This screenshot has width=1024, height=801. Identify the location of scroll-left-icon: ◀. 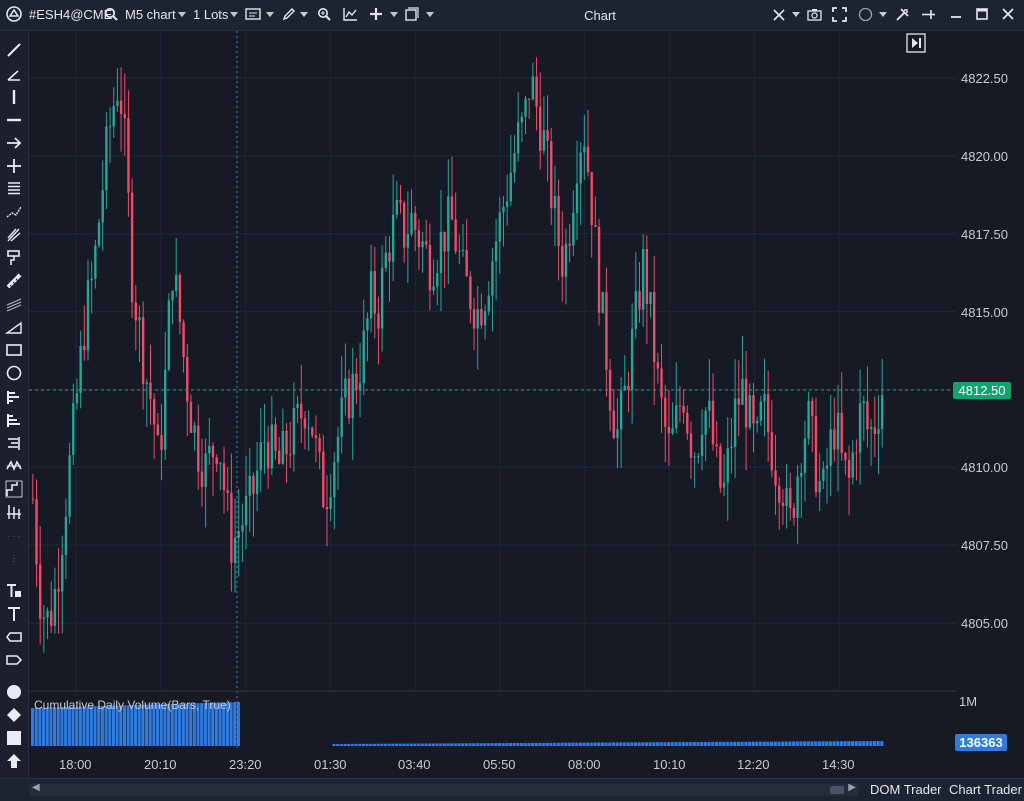
(36, 787).